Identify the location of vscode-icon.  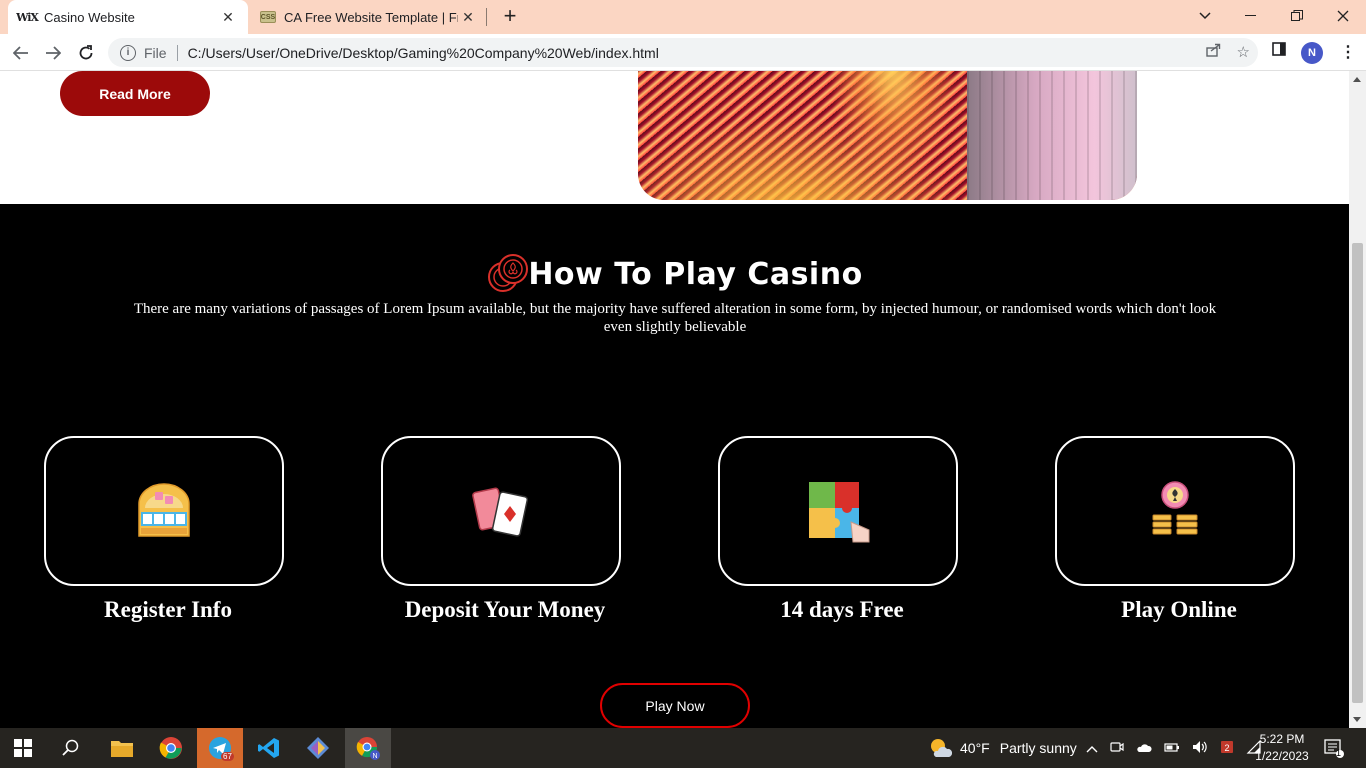
(269, 748).